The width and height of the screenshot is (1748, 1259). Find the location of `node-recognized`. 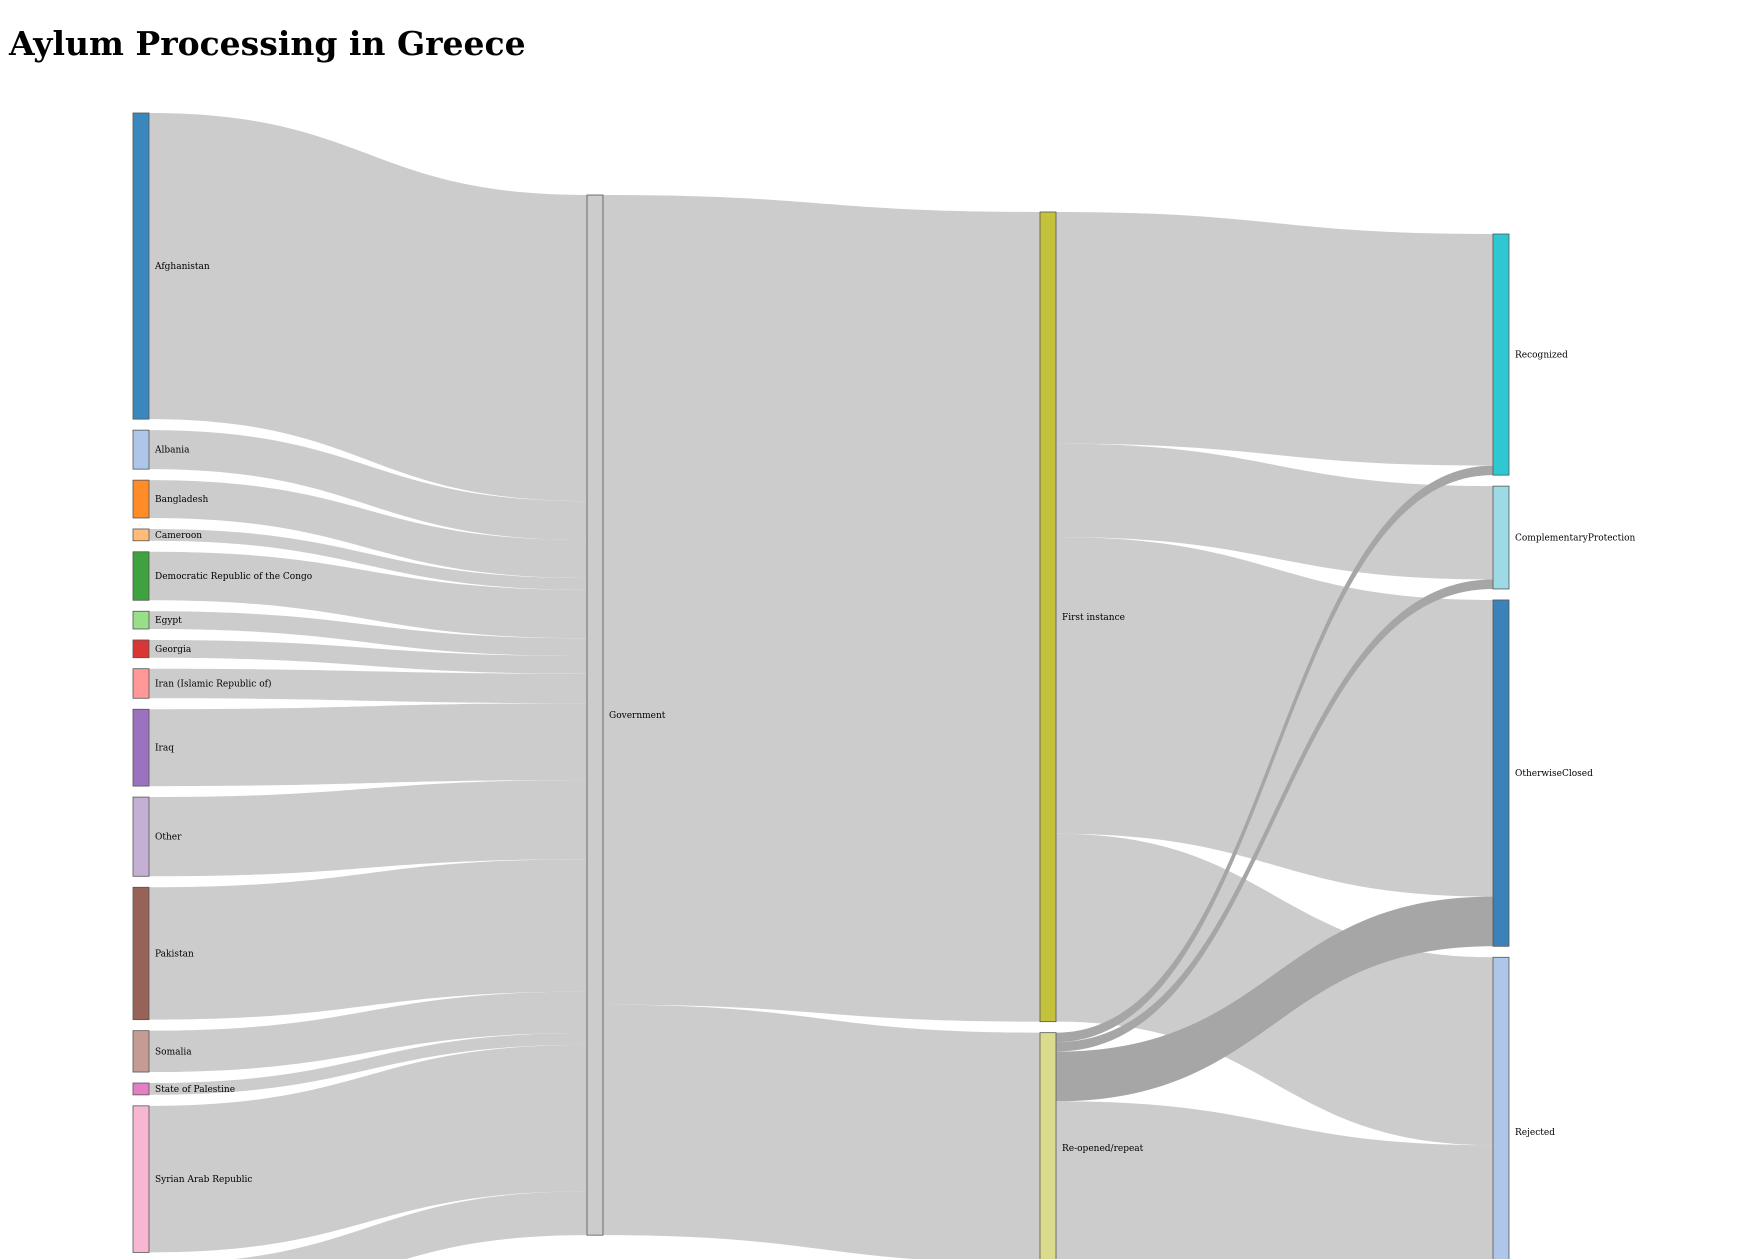

node-recognized is located at coordinates (1501, 354).